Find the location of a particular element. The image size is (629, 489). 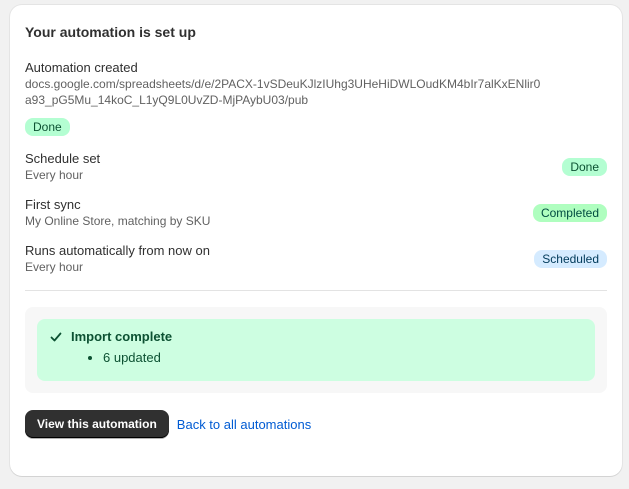

result-list: 6 updated is located at coordinates (316, 358).